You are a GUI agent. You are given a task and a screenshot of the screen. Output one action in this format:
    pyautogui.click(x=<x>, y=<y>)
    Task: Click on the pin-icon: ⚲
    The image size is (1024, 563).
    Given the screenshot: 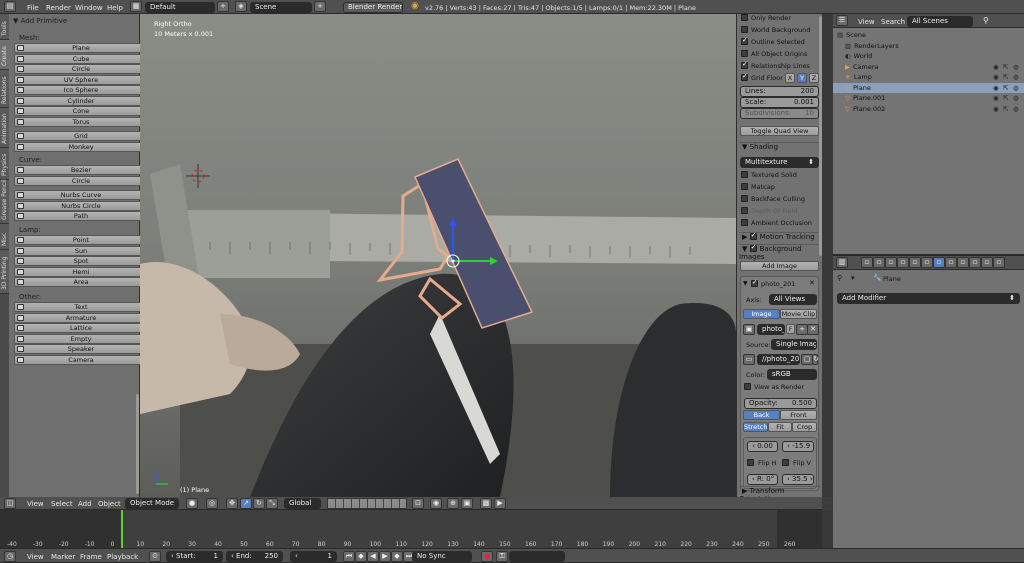 What is the action you would take?
    pyautogui.click(x=839, y=278)
    